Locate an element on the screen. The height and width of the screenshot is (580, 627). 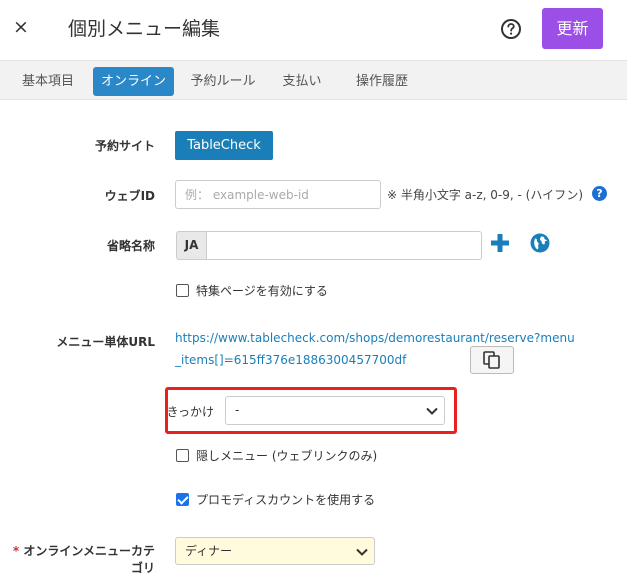
feature-page-checkbox is located at coordinates (182, 290).